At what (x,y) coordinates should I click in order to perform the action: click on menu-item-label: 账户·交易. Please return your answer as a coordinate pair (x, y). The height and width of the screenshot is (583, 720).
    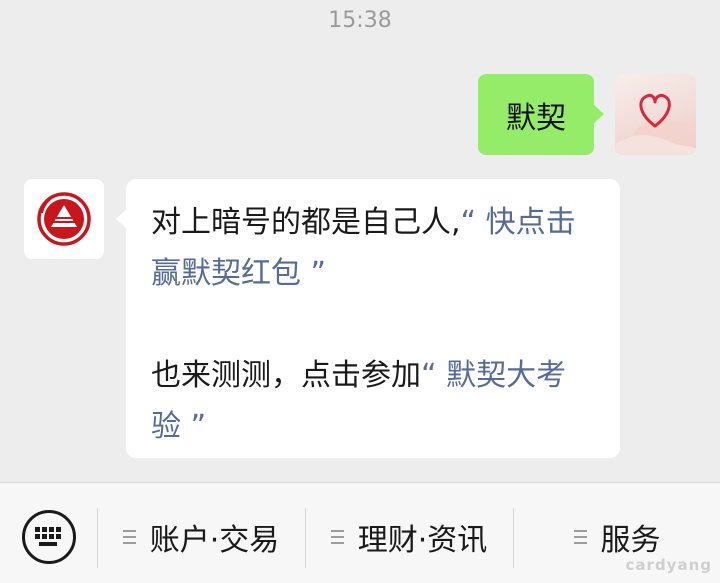
    Looking at the image, I should click on (214, 540).